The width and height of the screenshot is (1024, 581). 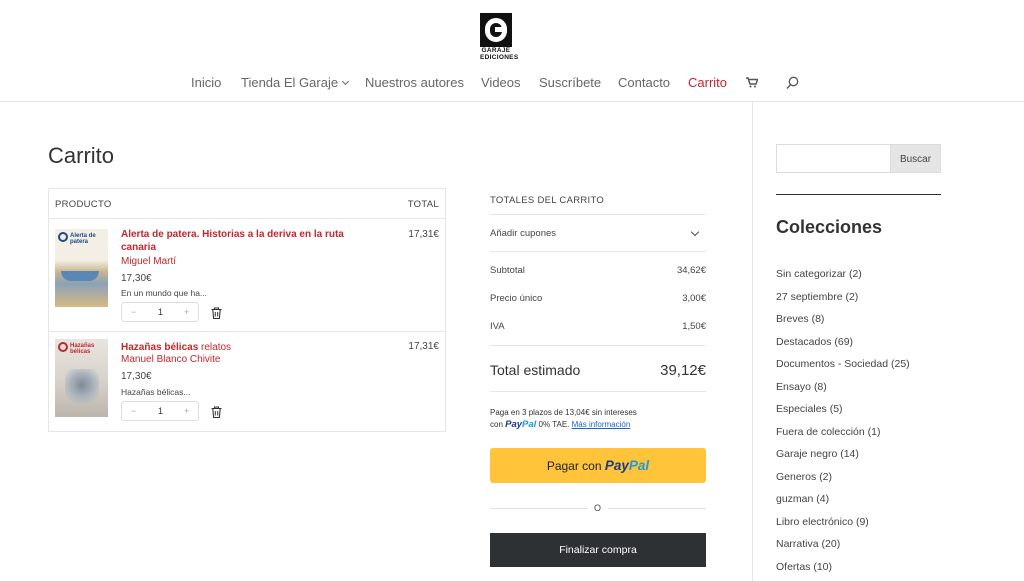 I want to click on category-link: Ensayo (8), so click(x=801, y=387).